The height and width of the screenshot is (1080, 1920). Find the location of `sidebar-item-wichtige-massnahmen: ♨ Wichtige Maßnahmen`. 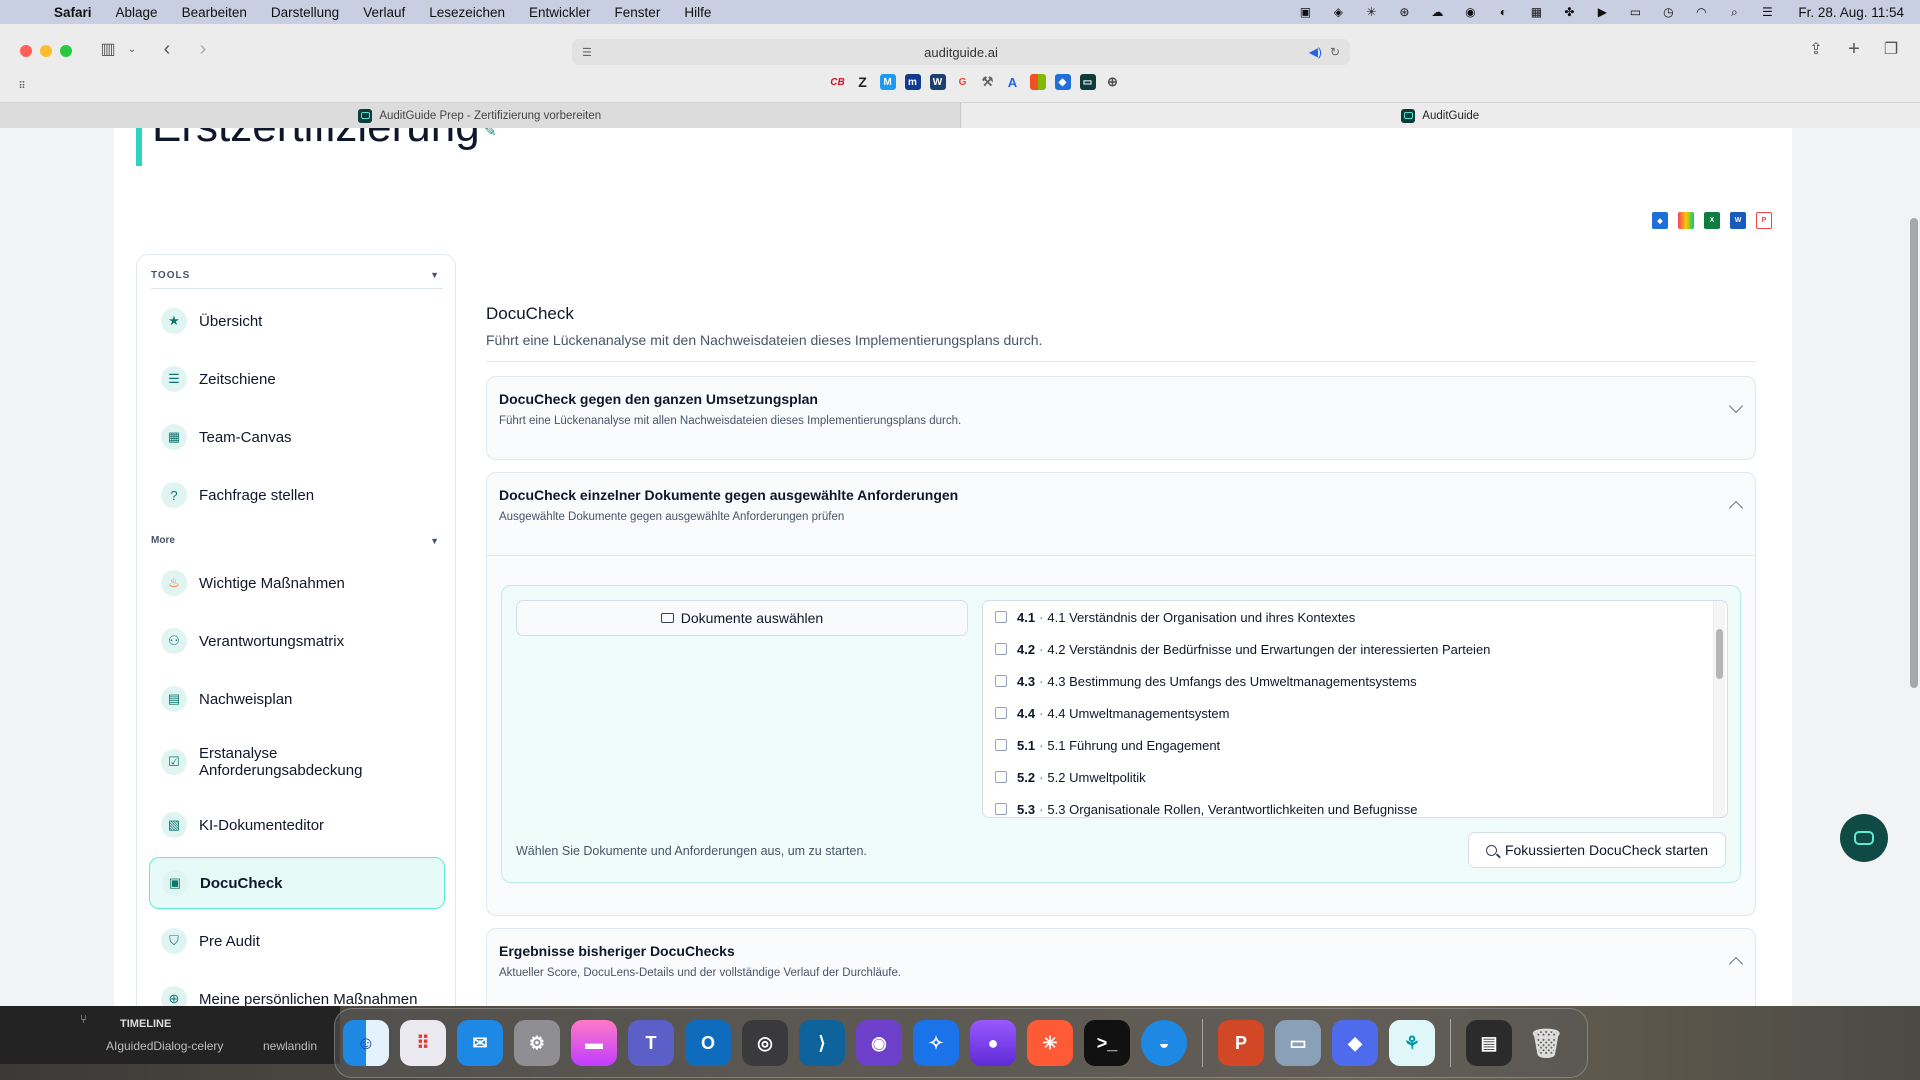

sidebar-item-wichtige-massnahmen: ♨ Wichtige Maßnahmen is located at coordinates (297, 583).